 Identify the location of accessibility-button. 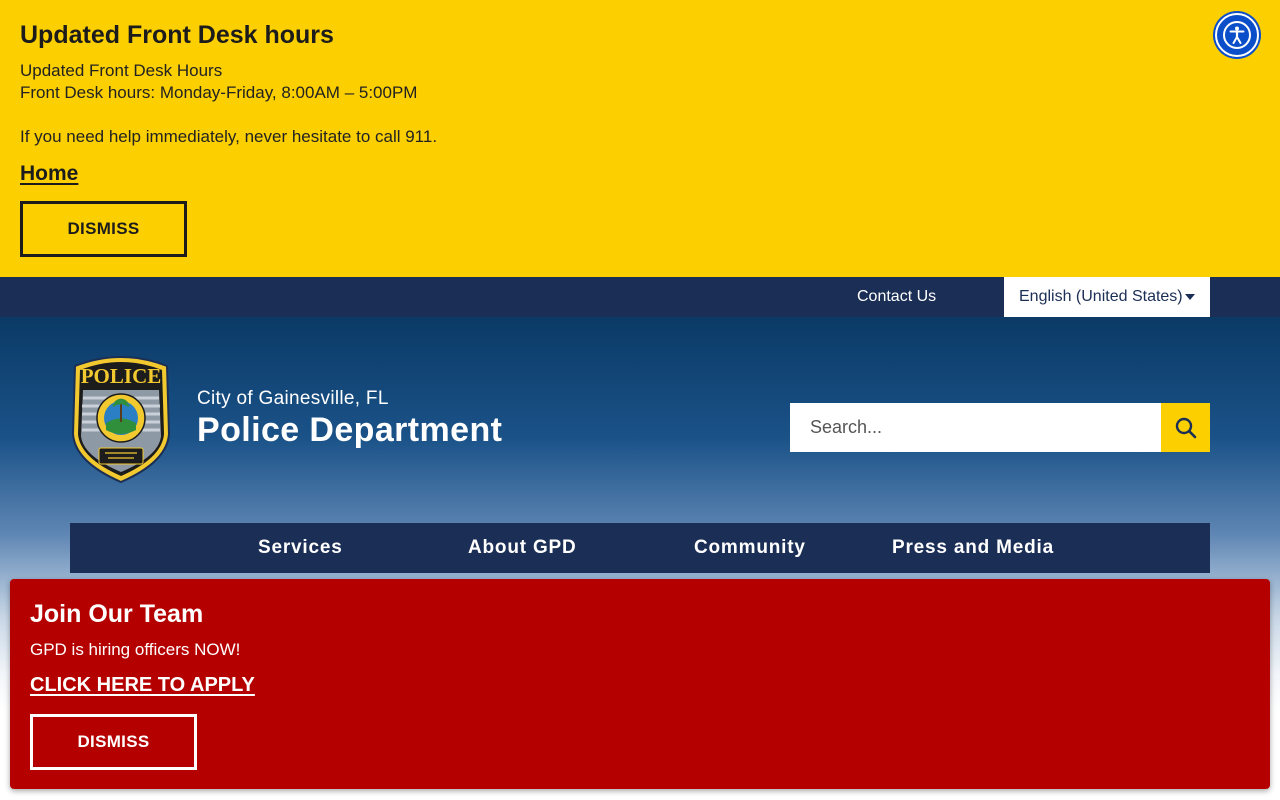
(1237, 35).